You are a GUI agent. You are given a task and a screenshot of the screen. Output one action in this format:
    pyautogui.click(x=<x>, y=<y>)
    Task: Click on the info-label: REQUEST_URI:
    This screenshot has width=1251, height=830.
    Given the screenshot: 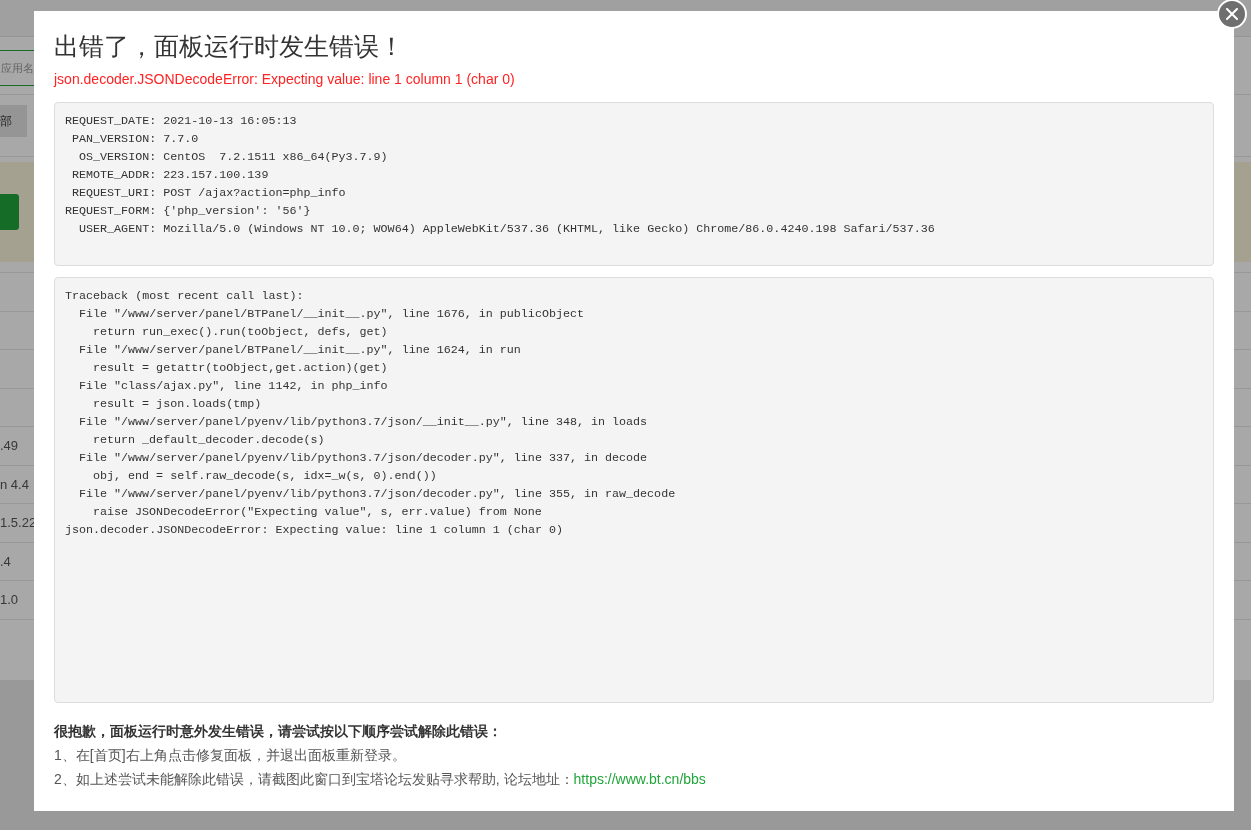 What is the action you would take?
    pyautogui.click(x=114, y=193)
    